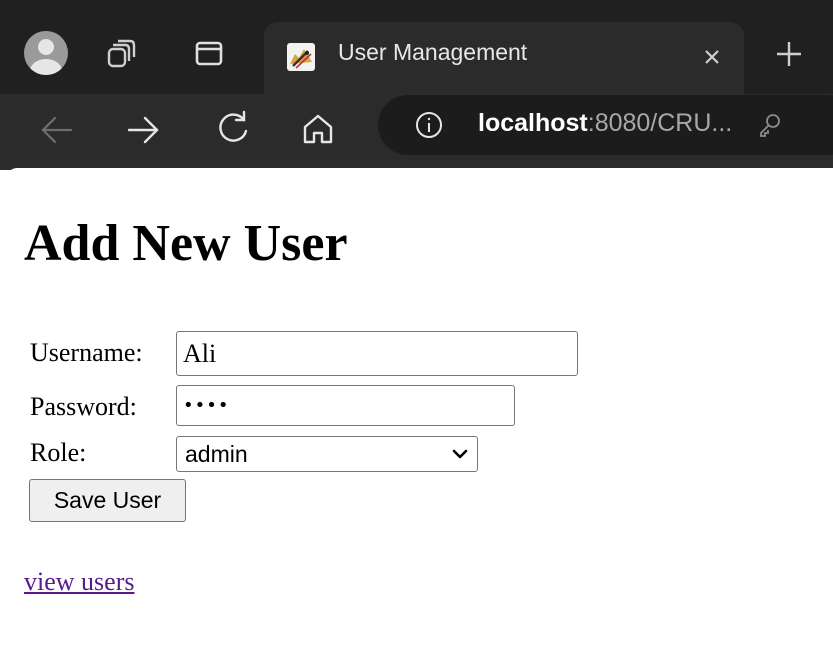 The height and width of the screenshot is (653, 833). What do you see at coordinates (789, 54) in the screenshot?
I see `plus-icon` at bounding box center [789, 54].